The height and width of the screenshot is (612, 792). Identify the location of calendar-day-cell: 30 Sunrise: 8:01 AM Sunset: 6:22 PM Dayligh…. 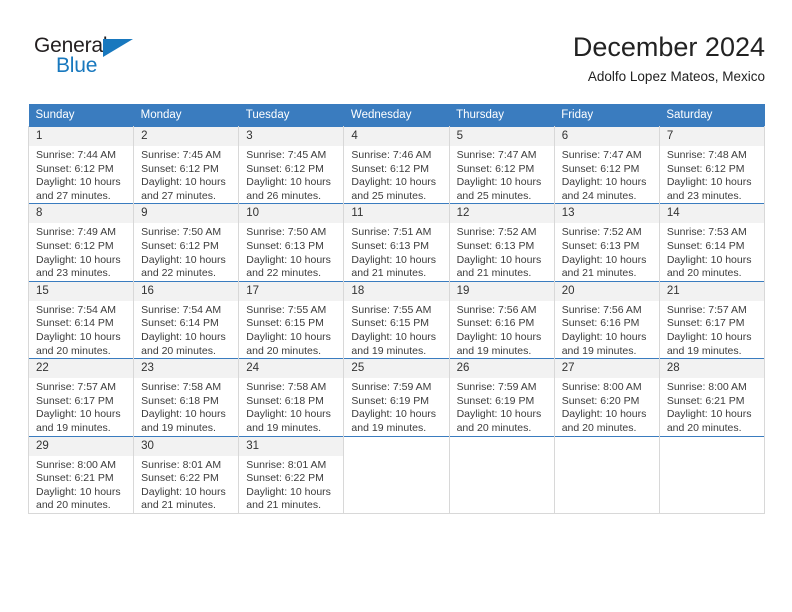
(186, 474).